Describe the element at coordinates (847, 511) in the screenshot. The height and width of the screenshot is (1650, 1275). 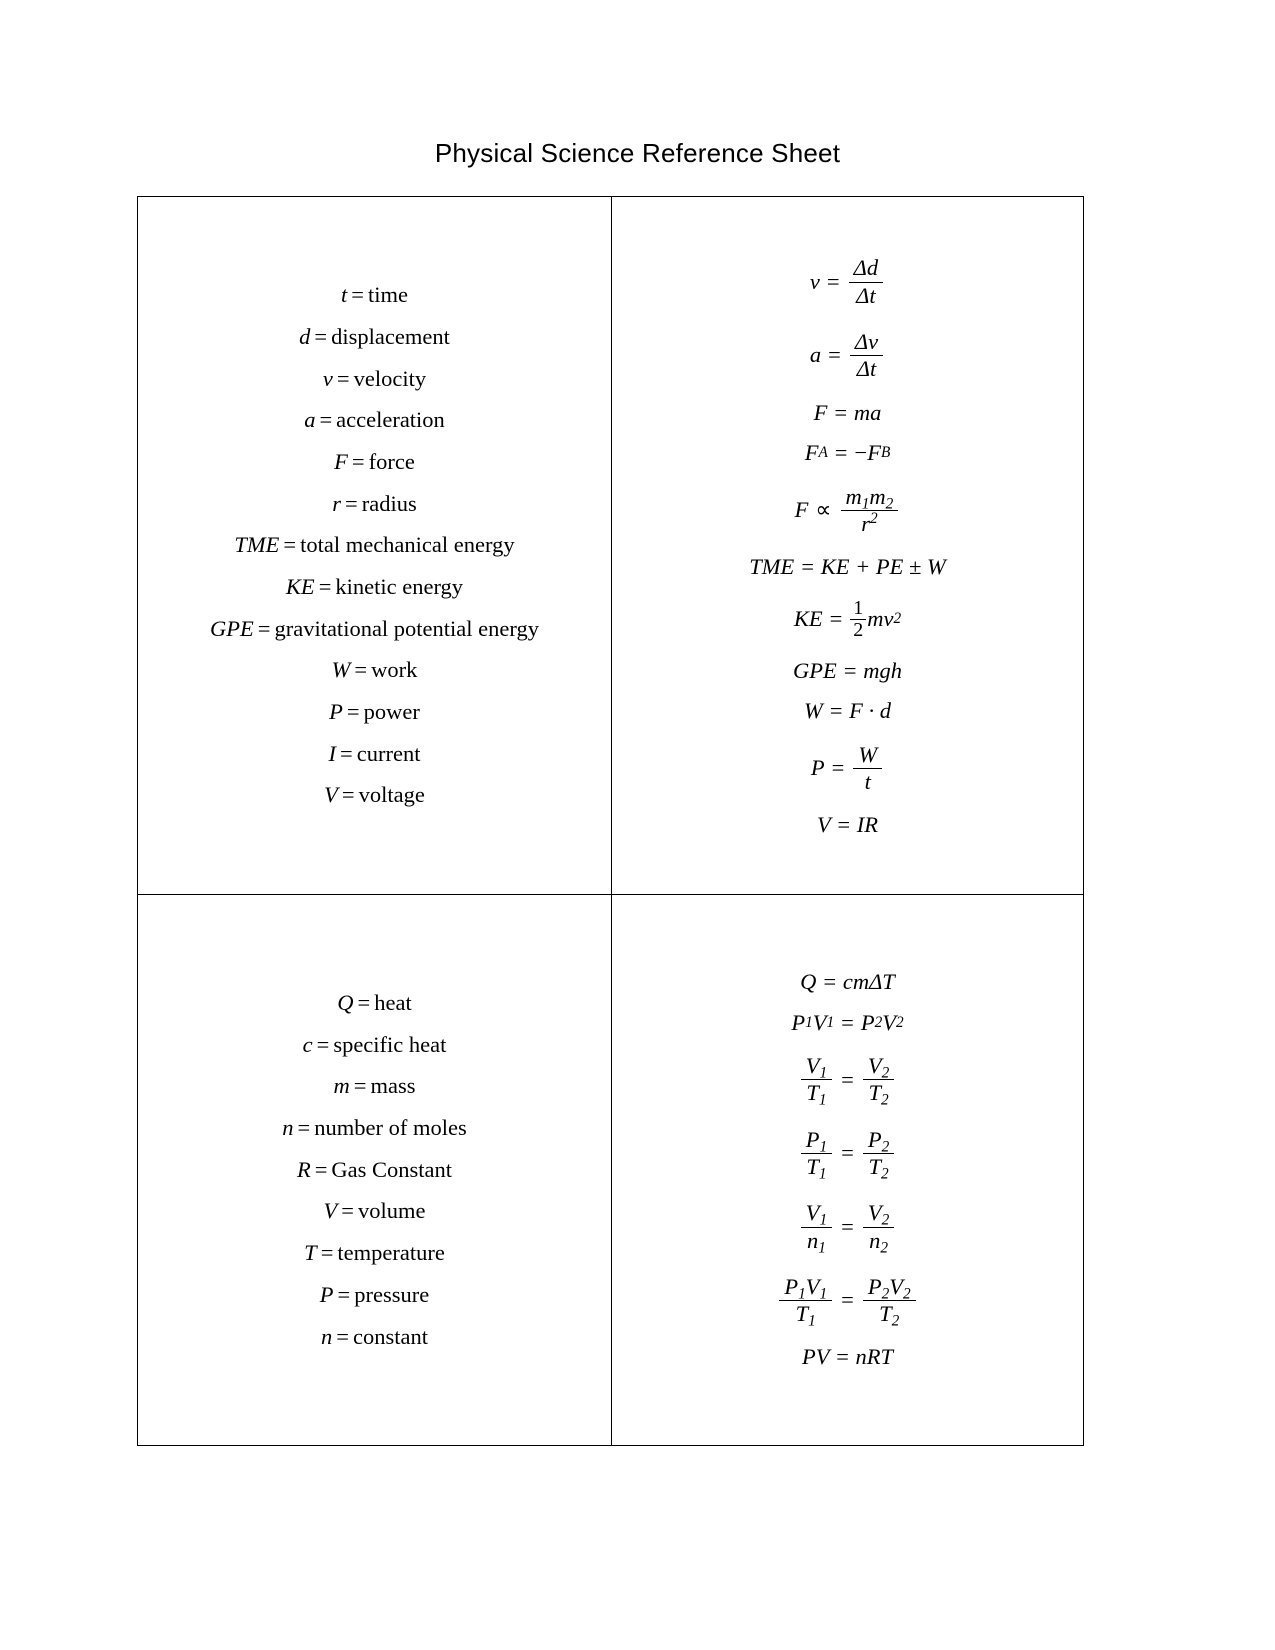
I see `equation-law-of-gravitation: F ∝ m1m2 r2` at that location.